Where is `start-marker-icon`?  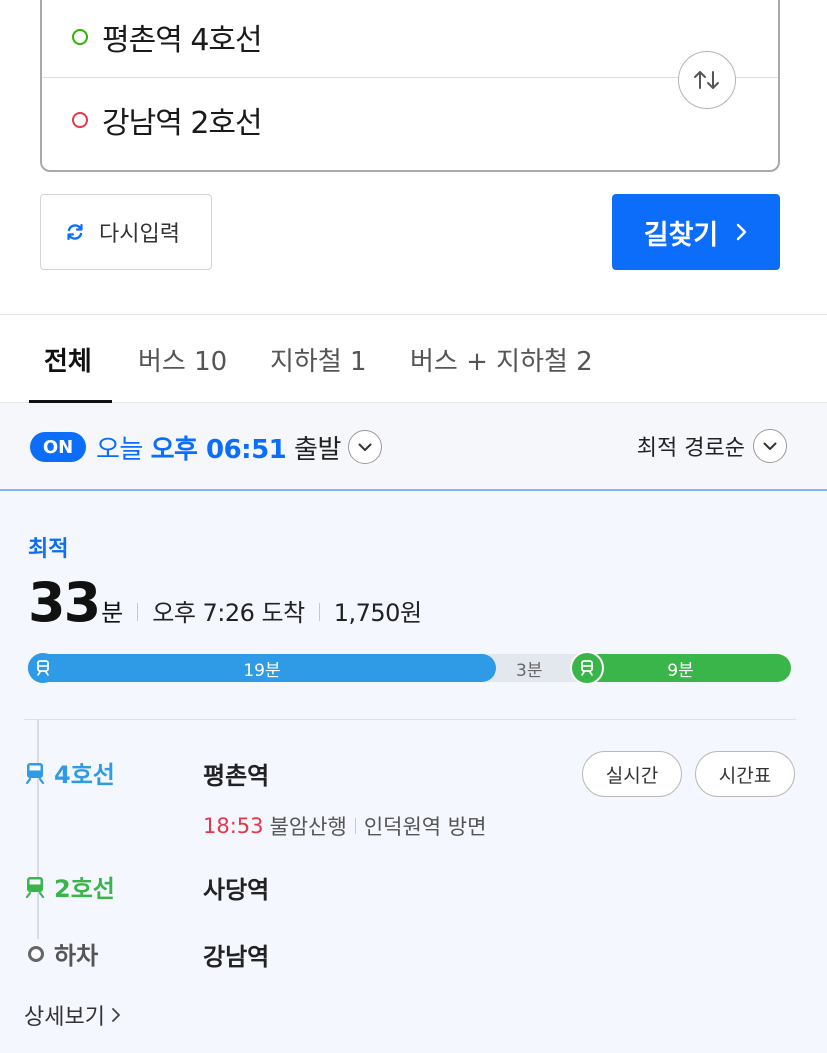 start-marker-icon is located at coordinates (80, 36).